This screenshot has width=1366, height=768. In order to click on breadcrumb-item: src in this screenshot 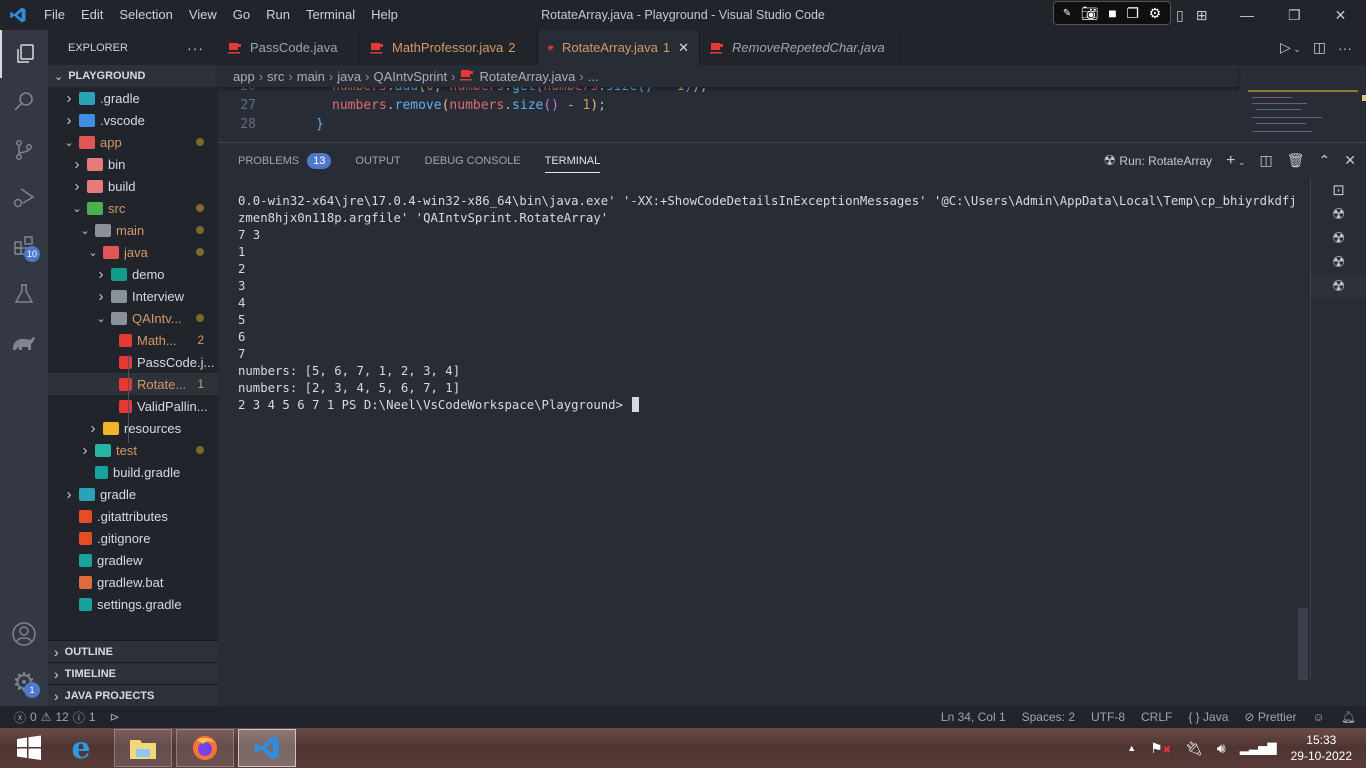, I will do `click(275, 76)`.